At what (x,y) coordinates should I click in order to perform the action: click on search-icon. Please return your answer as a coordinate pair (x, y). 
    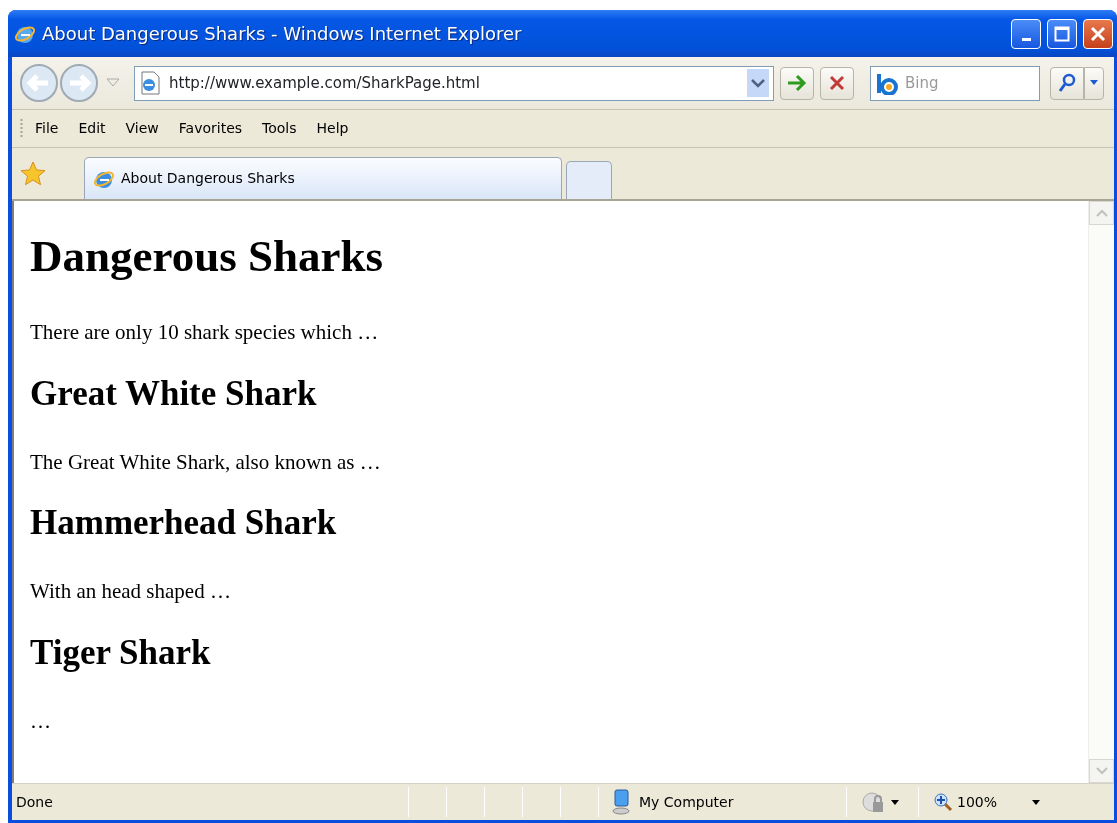
    Looking at the image, I should click on (1067, 83).